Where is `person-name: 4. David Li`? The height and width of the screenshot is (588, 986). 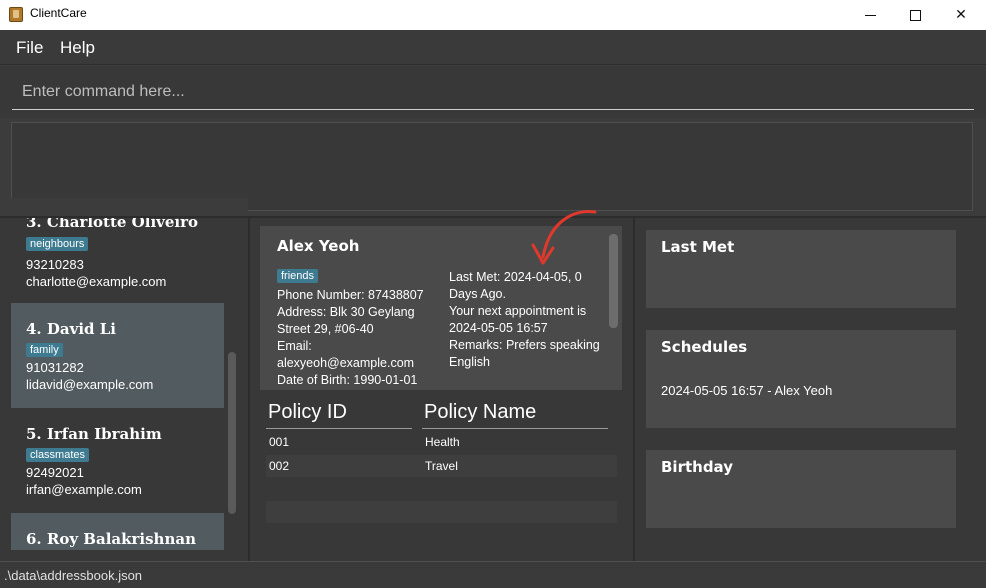 person-name: 4. David Li is located at coordinates (71, 329).